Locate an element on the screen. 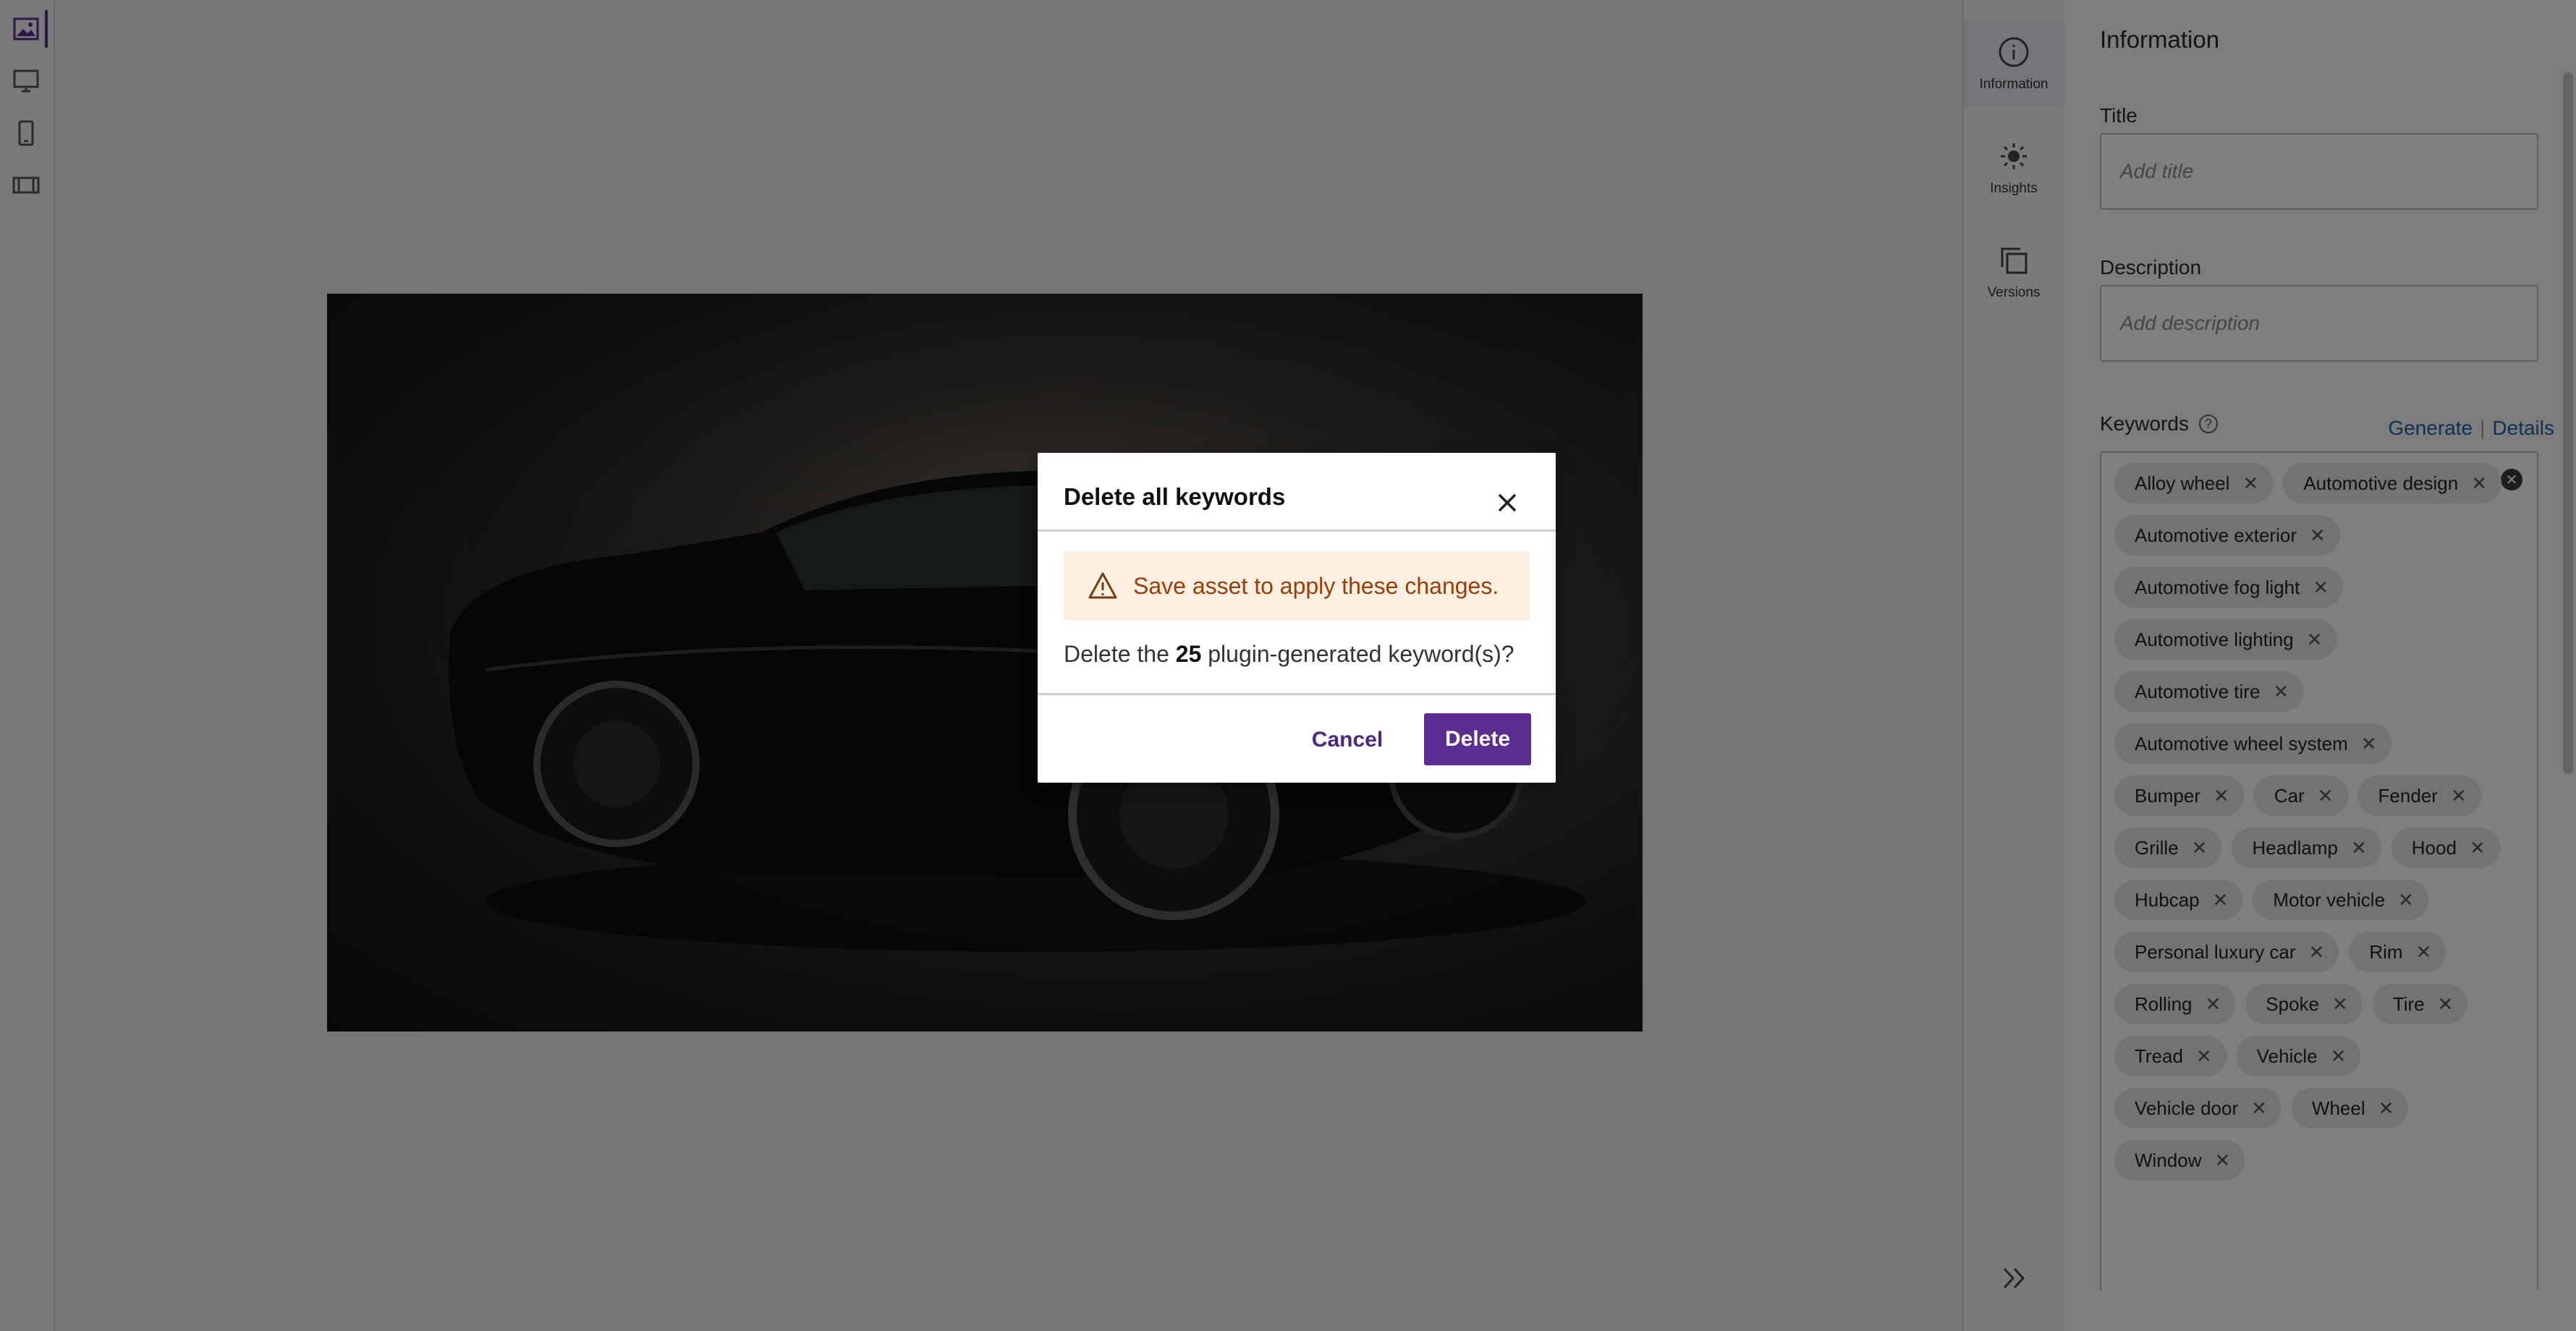  cancel-button: Cancel is located at coordinates (1347, 740).